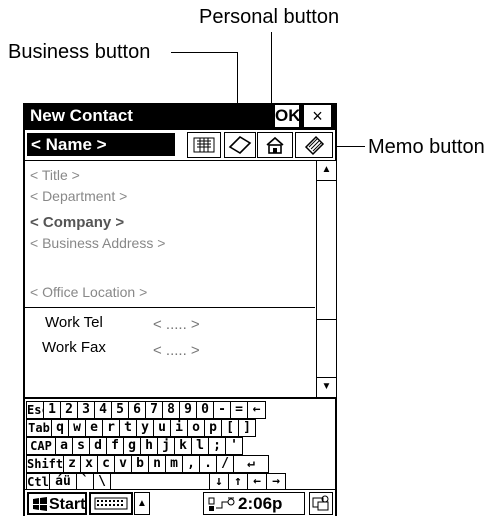 The width and height of the screenshot is (503, 519). Describe the element at coordinates (81, 446) in the screenshot. I see `key-s: s` at that location.